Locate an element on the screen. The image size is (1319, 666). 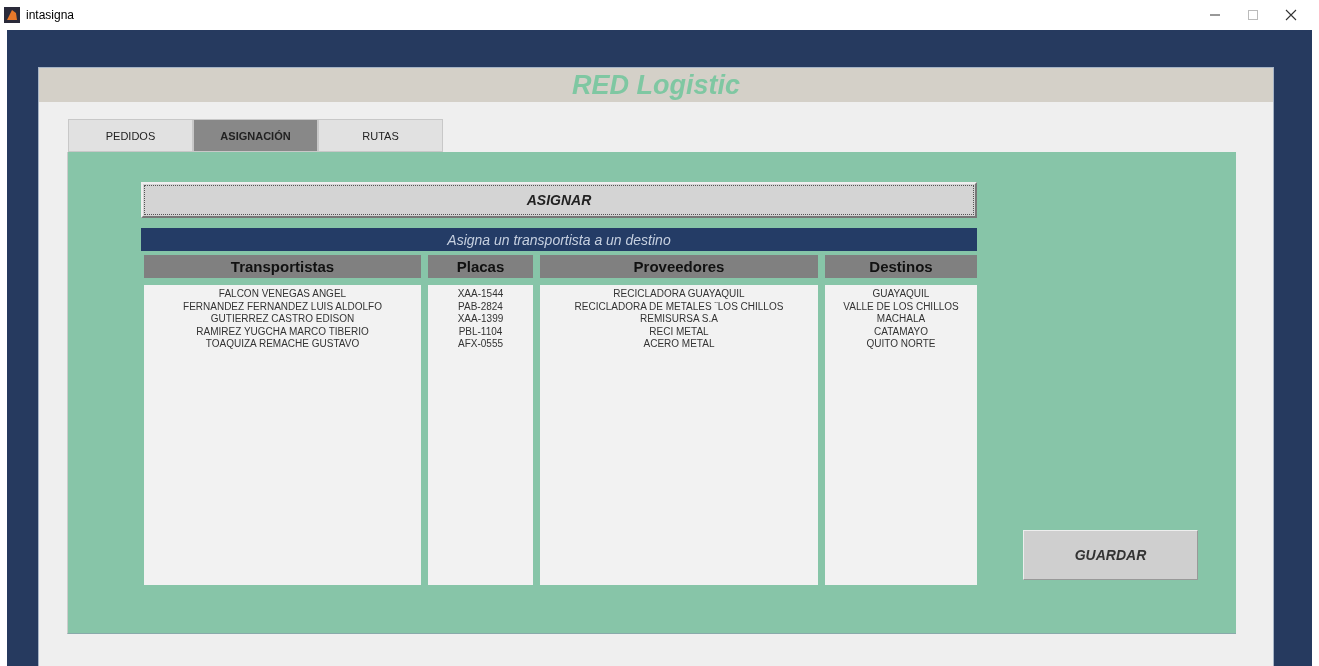
assign-button: ASIGNAR is located at coordinates (559, 200).